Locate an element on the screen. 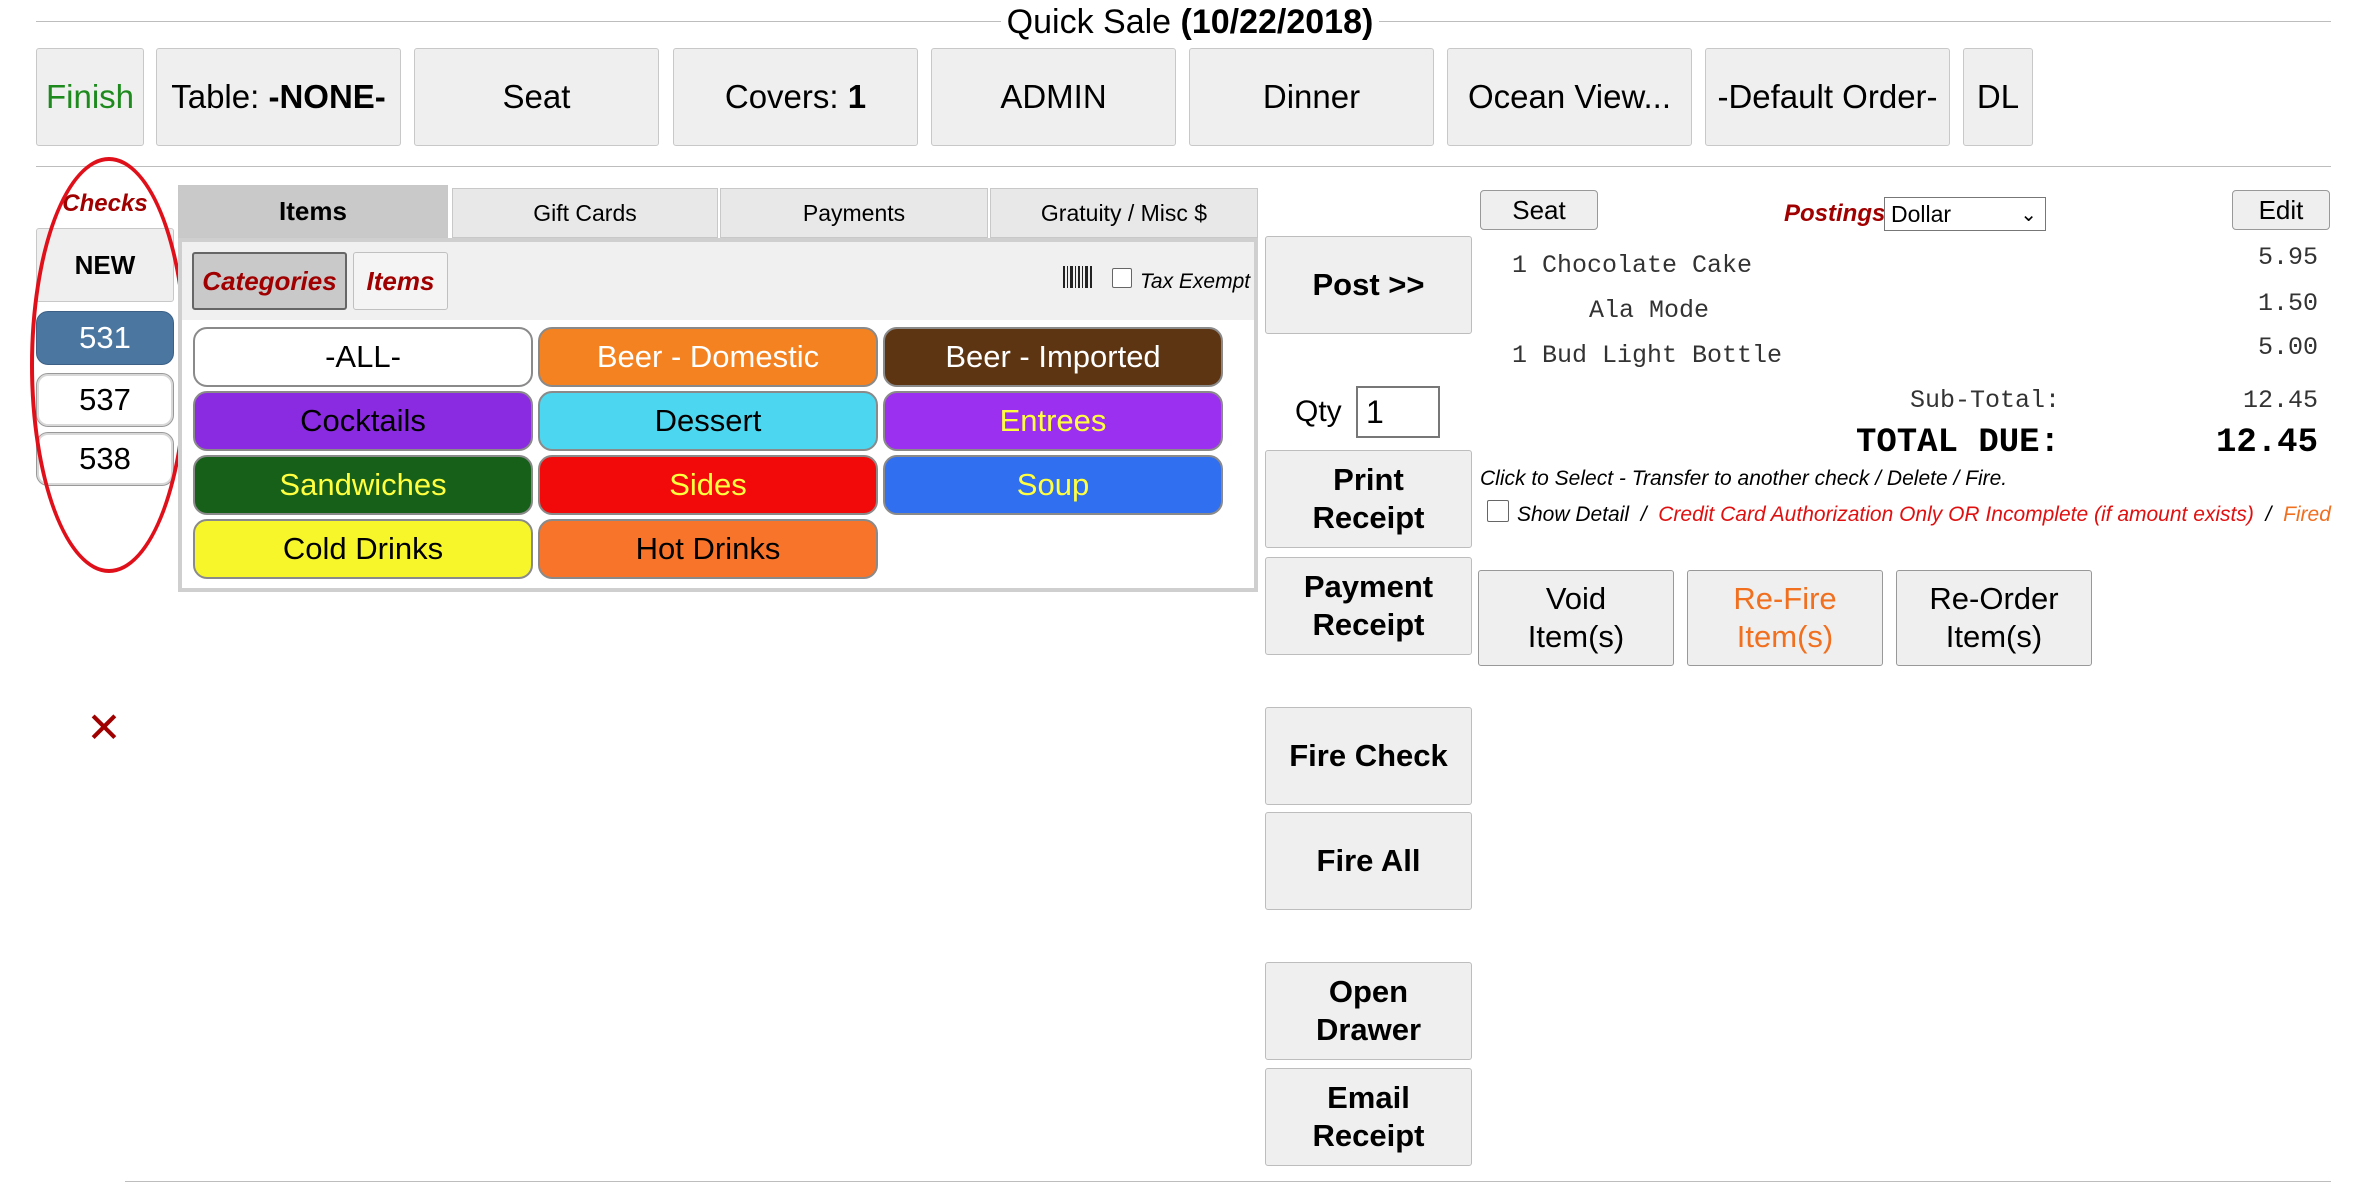 Image resolution: width=2380 pixels, height=1187 pixels. order-line-item: 1 Bud Light Bottle is located at coordinates (1647, 355).